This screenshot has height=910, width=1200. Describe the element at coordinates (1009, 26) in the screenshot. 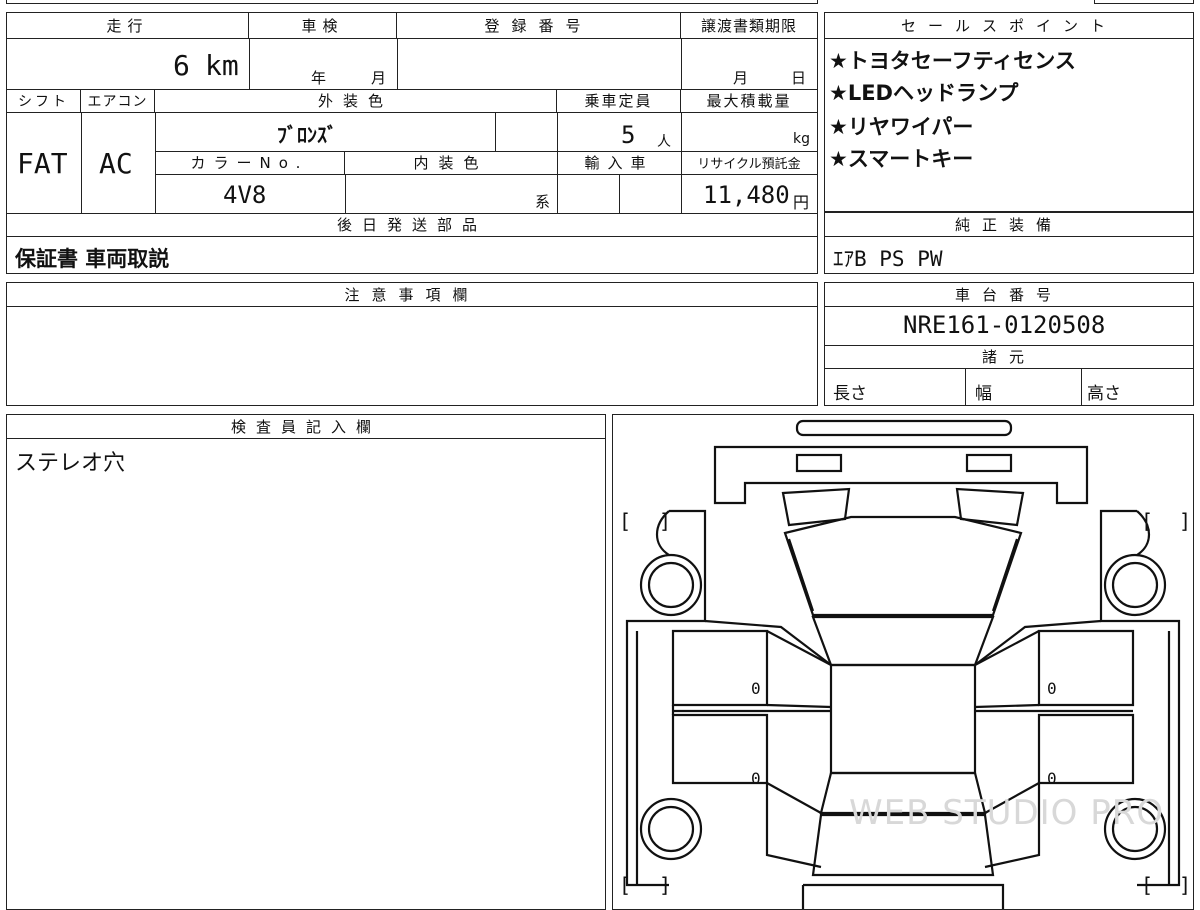

I see `header-sales-points: セールスポイント` at that location.